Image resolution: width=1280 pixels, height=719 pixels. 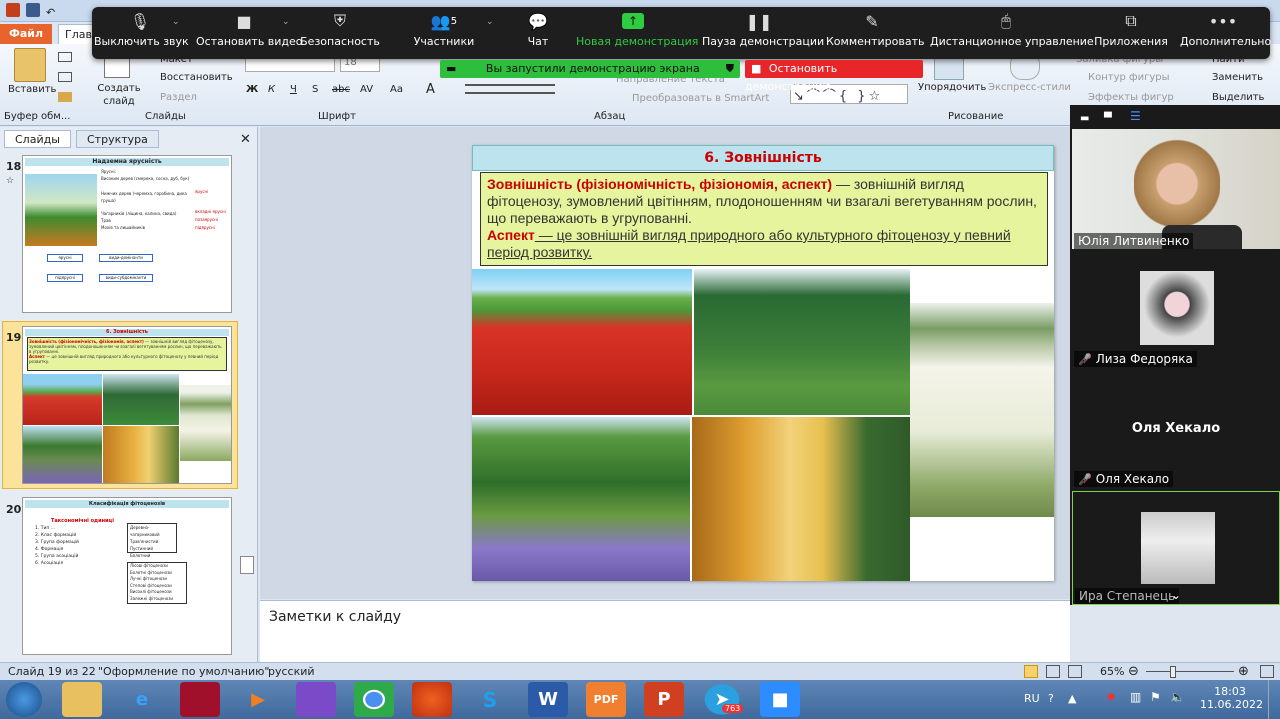 I want to click on spacing-button: AV, so click(x=366, y=89).